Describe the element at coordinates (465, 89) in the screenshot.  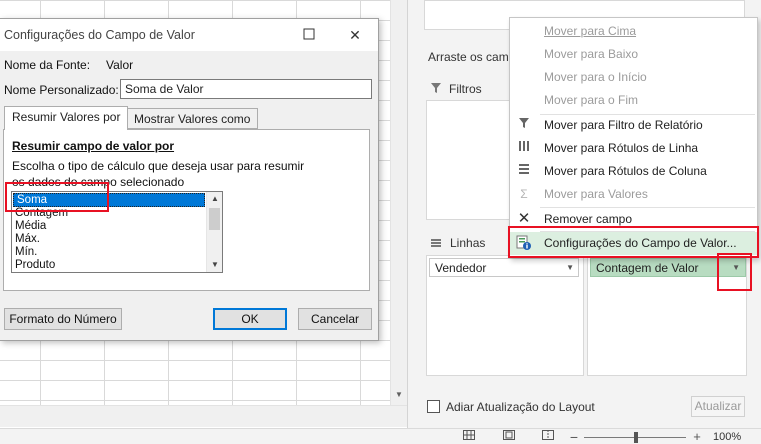
I see `filters-area-label: Filtros` at that location.